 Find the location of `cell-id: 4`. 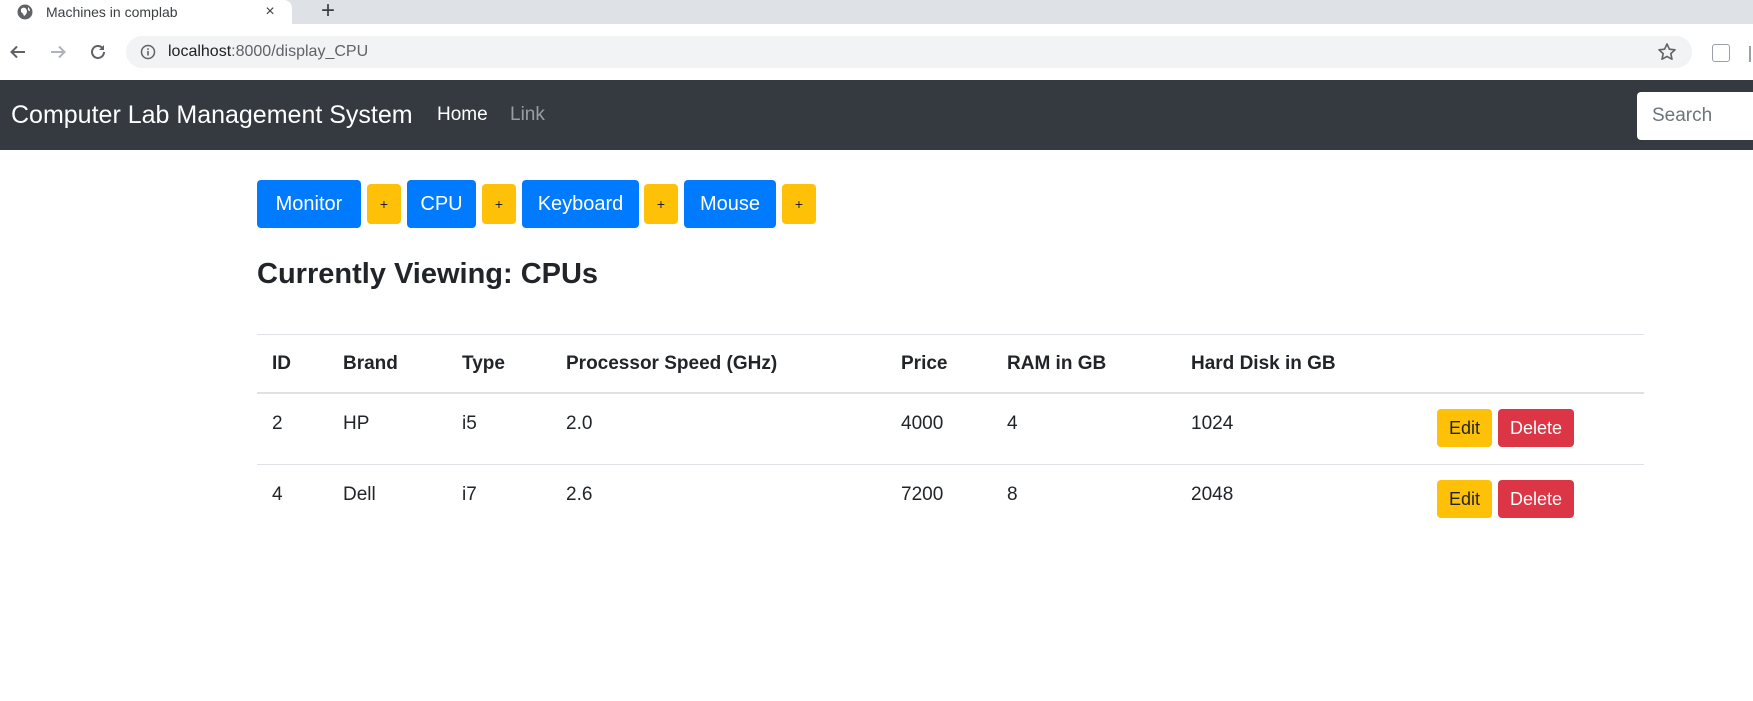

cell-id: 4 is located at coordinates (277, 494).